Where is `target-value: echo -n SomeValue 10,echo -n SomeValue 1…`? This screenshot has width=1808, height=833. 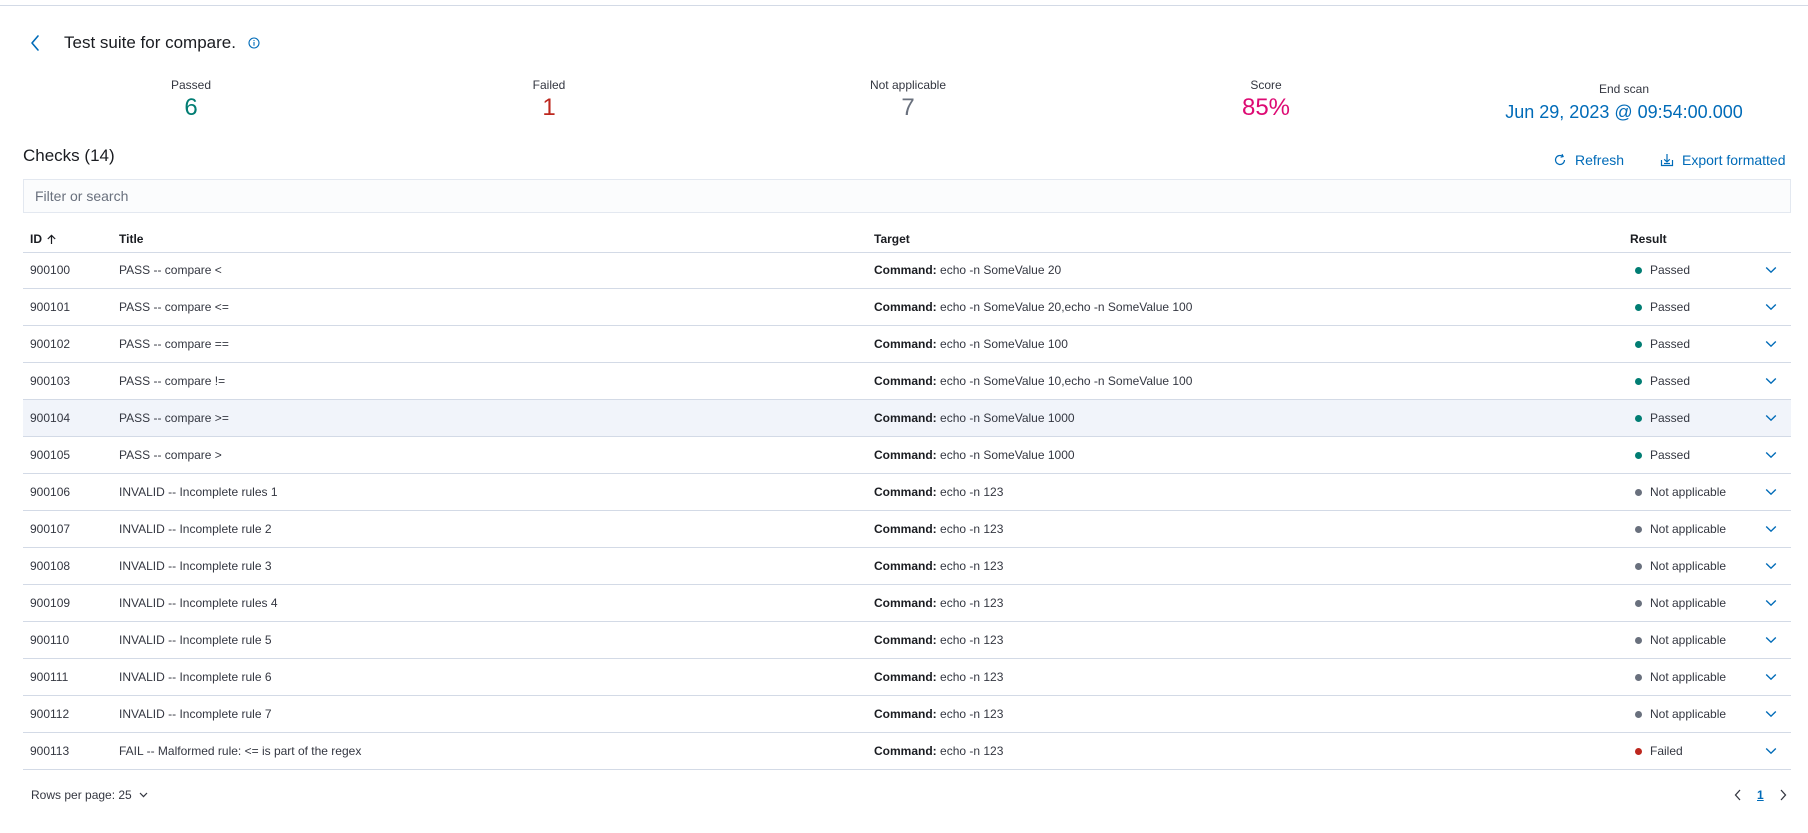
target-value: echo -n SomeValue 10,echo -n SomeValue 1… is located at coordinates (1066, 381).